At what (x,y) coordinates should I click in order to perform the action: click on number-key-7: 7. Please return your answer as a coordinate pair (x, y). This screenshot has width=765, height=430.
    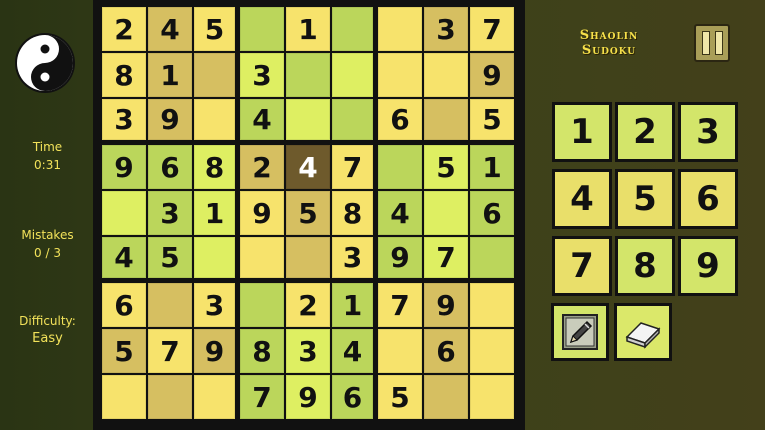
    Looking at the image, I should click on (582, 266).